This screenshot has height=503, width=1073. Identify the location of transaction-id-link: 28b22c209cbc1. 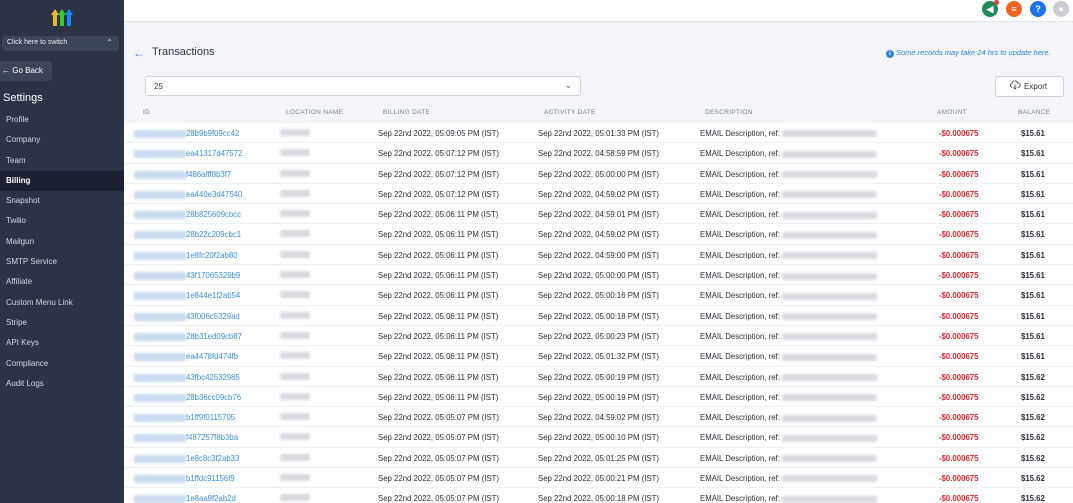
(187, 234).